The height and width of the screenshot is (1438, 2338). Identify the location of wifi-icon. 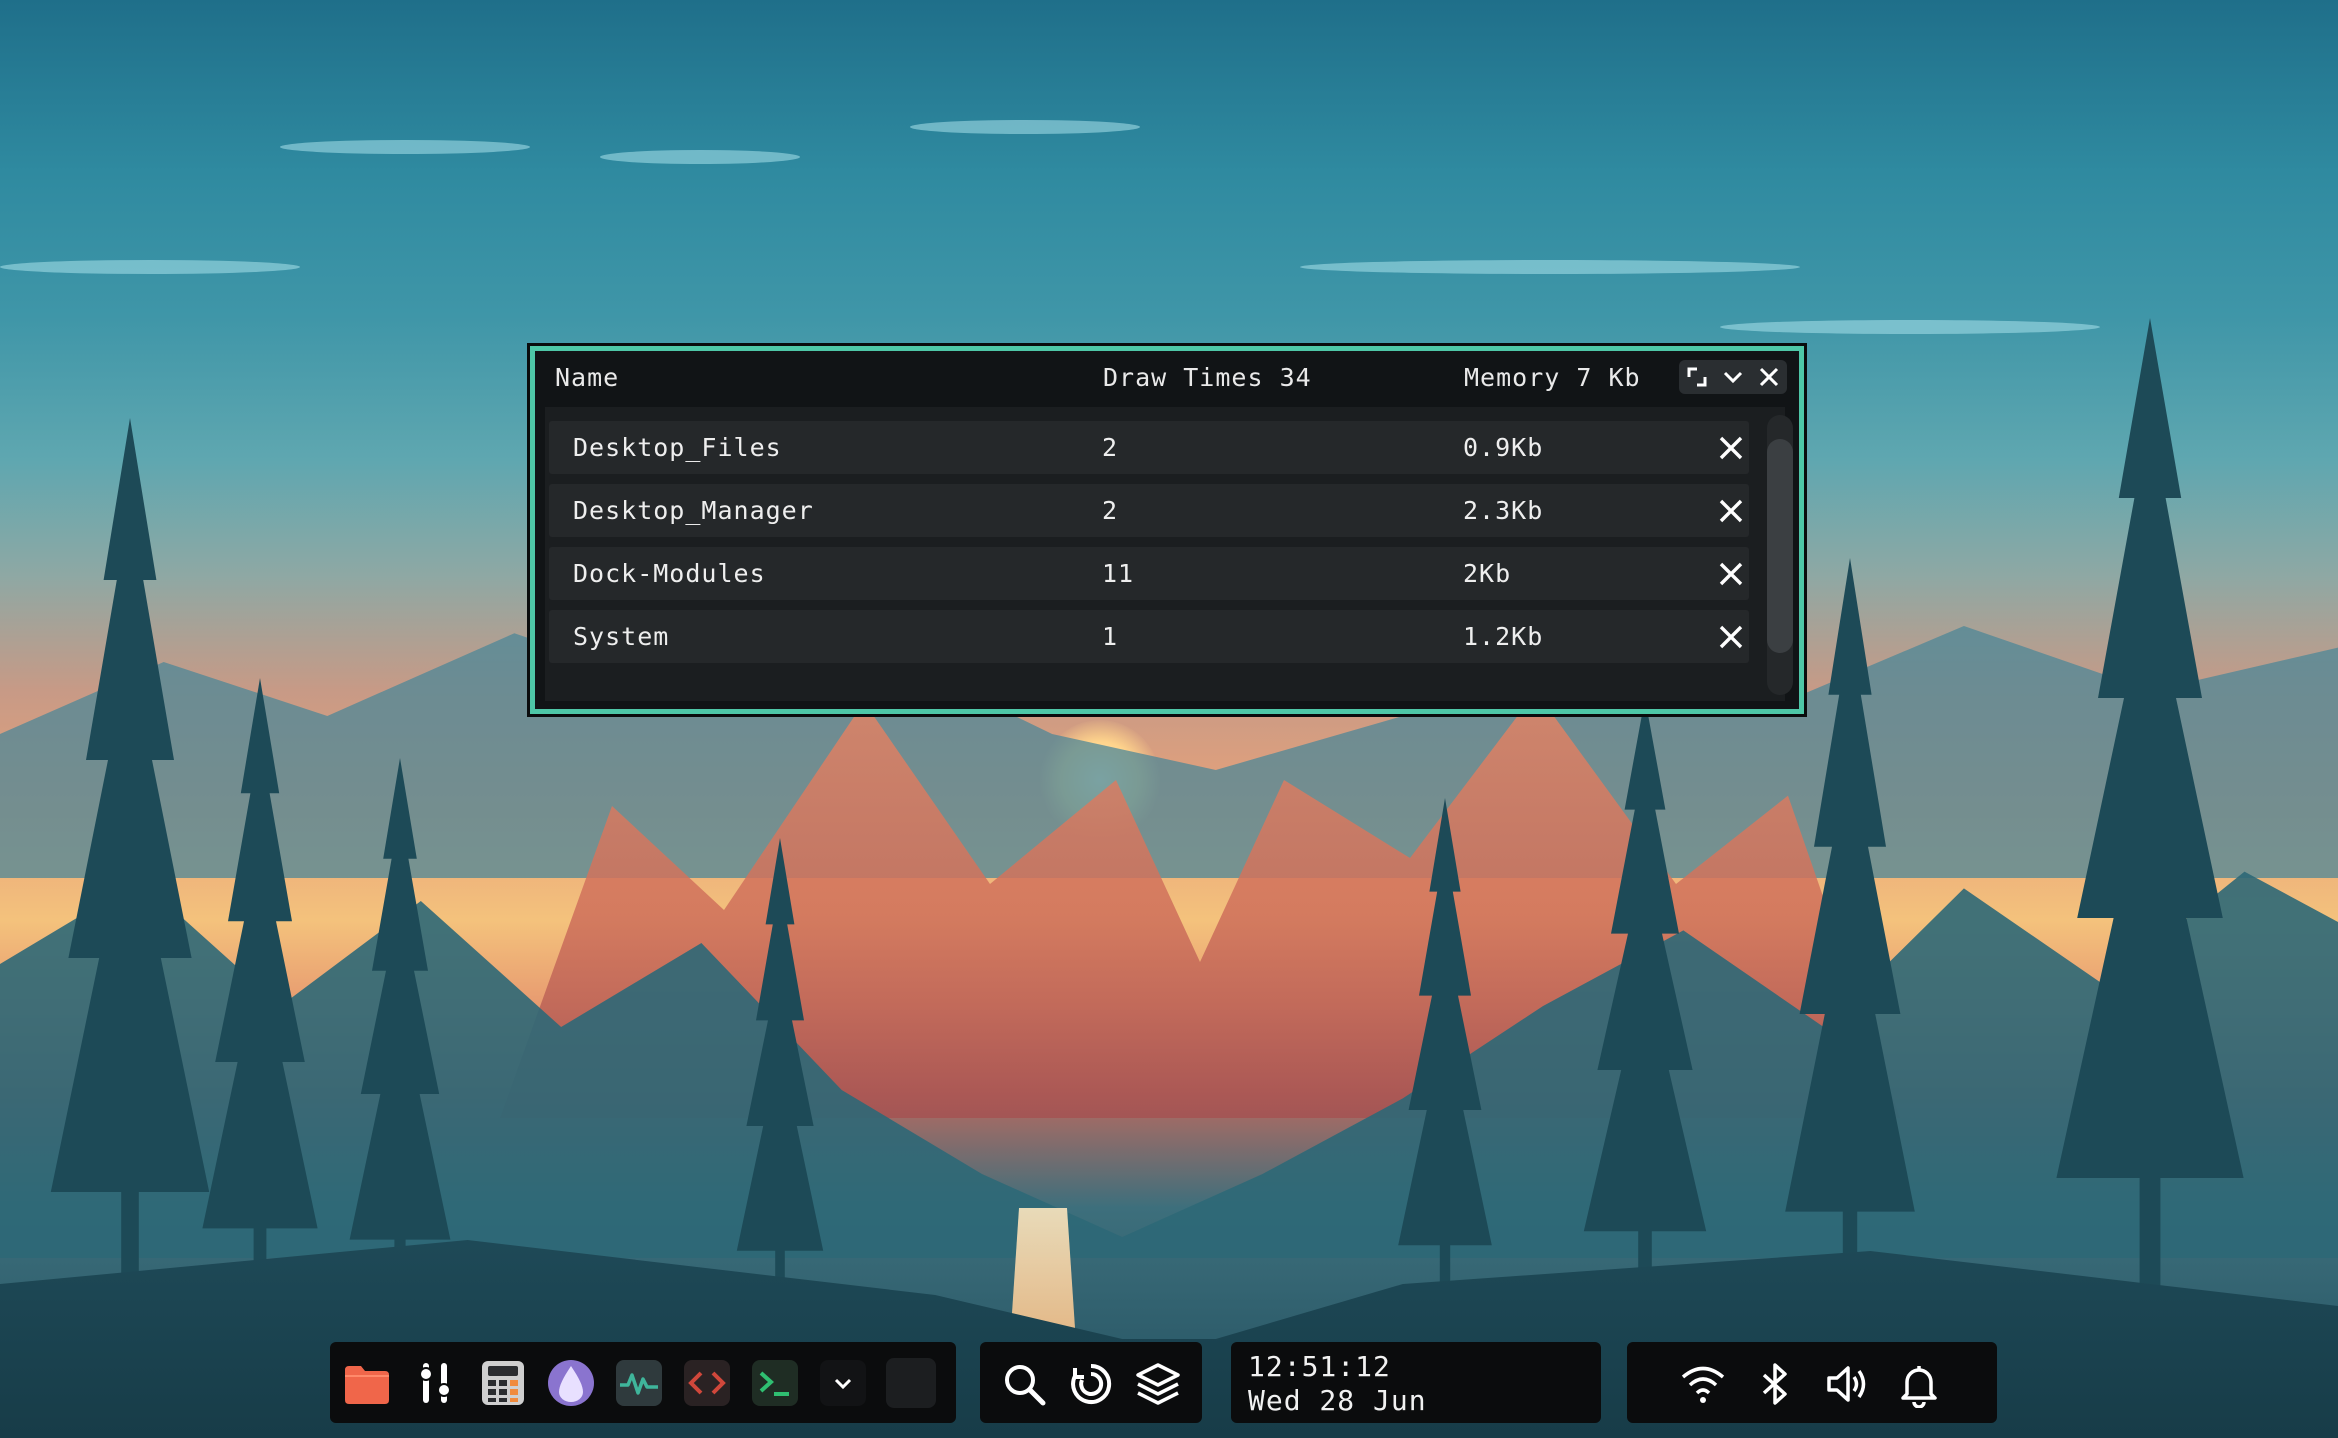
(1703, 1384).